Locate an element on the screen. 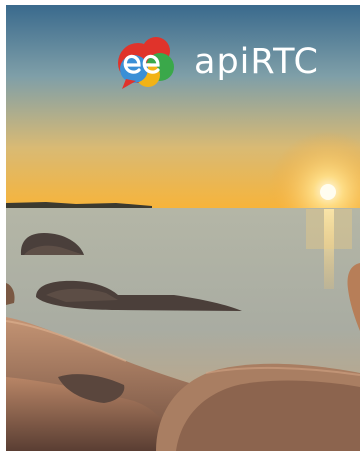 This screenshot has height=453, width=362. brand-logo: apiRTC is located at coordinates (217, 62).